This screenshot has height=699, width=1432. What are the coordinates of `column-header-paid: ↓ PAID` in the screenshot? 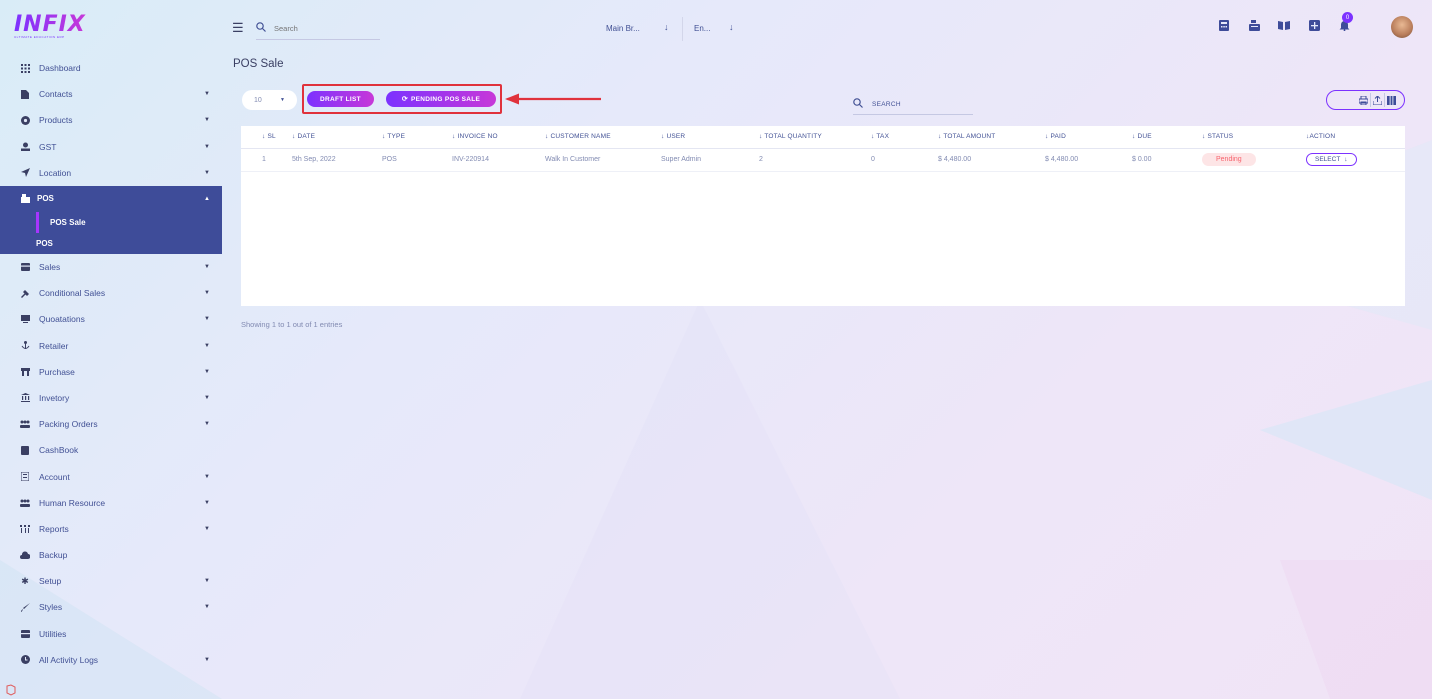 It's located at (1088, 137).